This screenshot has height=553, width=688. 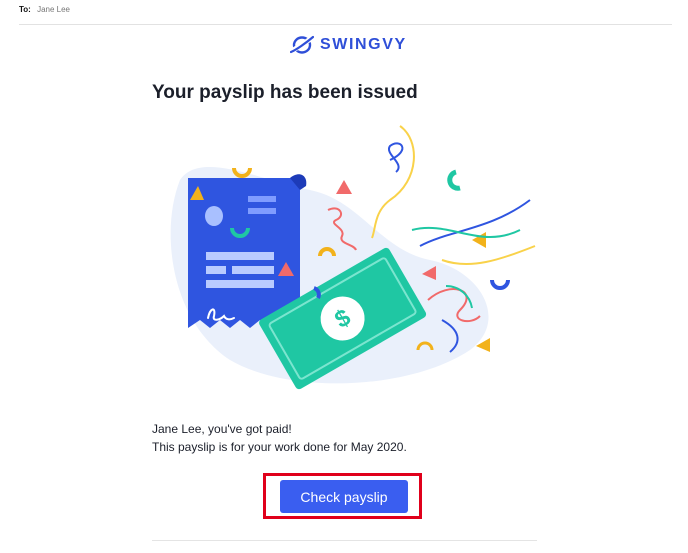 What do you see at coordinates (344, 187) in the screenshot?
I see `confetti-triangle` at bounding box center [344, 187].